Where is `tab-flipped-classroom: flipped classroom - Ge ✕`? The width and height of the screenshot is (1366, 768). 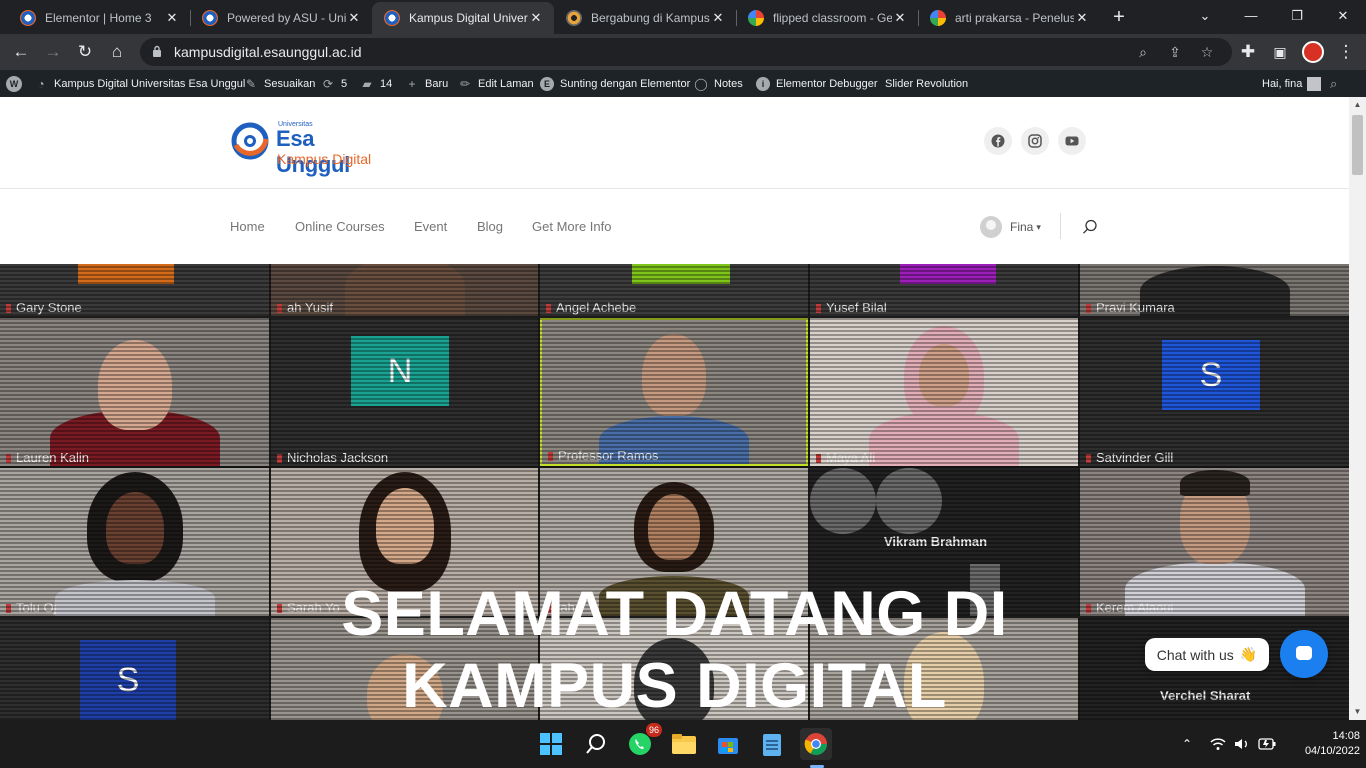 tab-flipped-classroom: flipped classroom - Ge ✕ is located at coordinates (827, 18).